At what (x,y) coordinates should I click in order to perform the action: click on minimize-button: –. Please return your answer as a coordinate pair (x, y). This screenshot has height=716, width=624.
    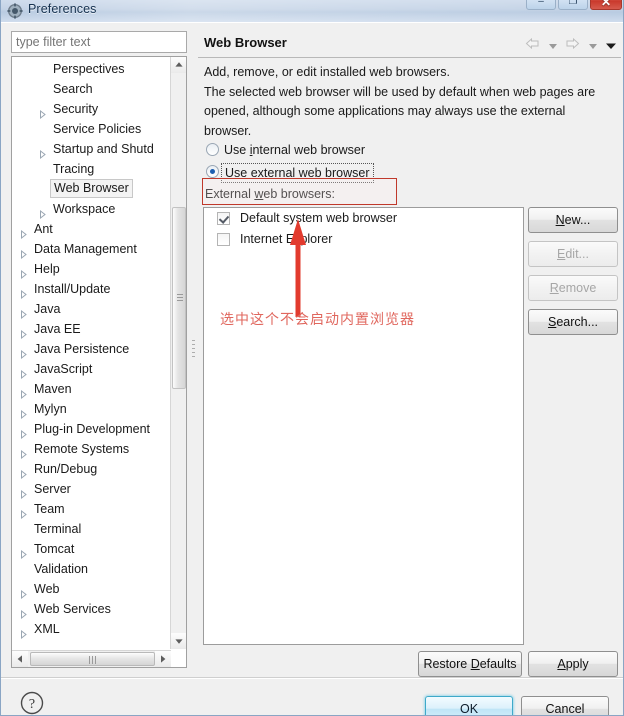
    Looking at the image, I should click on (541, 5).